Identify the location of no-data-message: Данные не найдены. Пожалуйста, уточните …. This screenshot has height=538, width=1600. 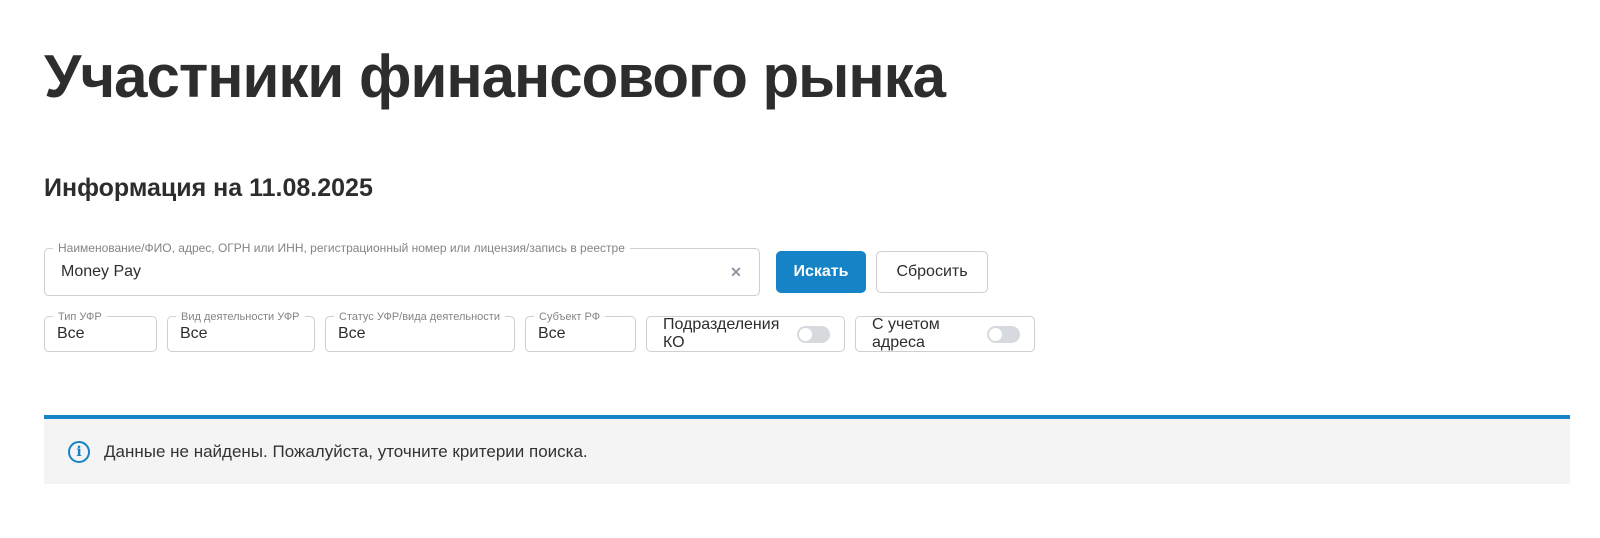
(346, 451).